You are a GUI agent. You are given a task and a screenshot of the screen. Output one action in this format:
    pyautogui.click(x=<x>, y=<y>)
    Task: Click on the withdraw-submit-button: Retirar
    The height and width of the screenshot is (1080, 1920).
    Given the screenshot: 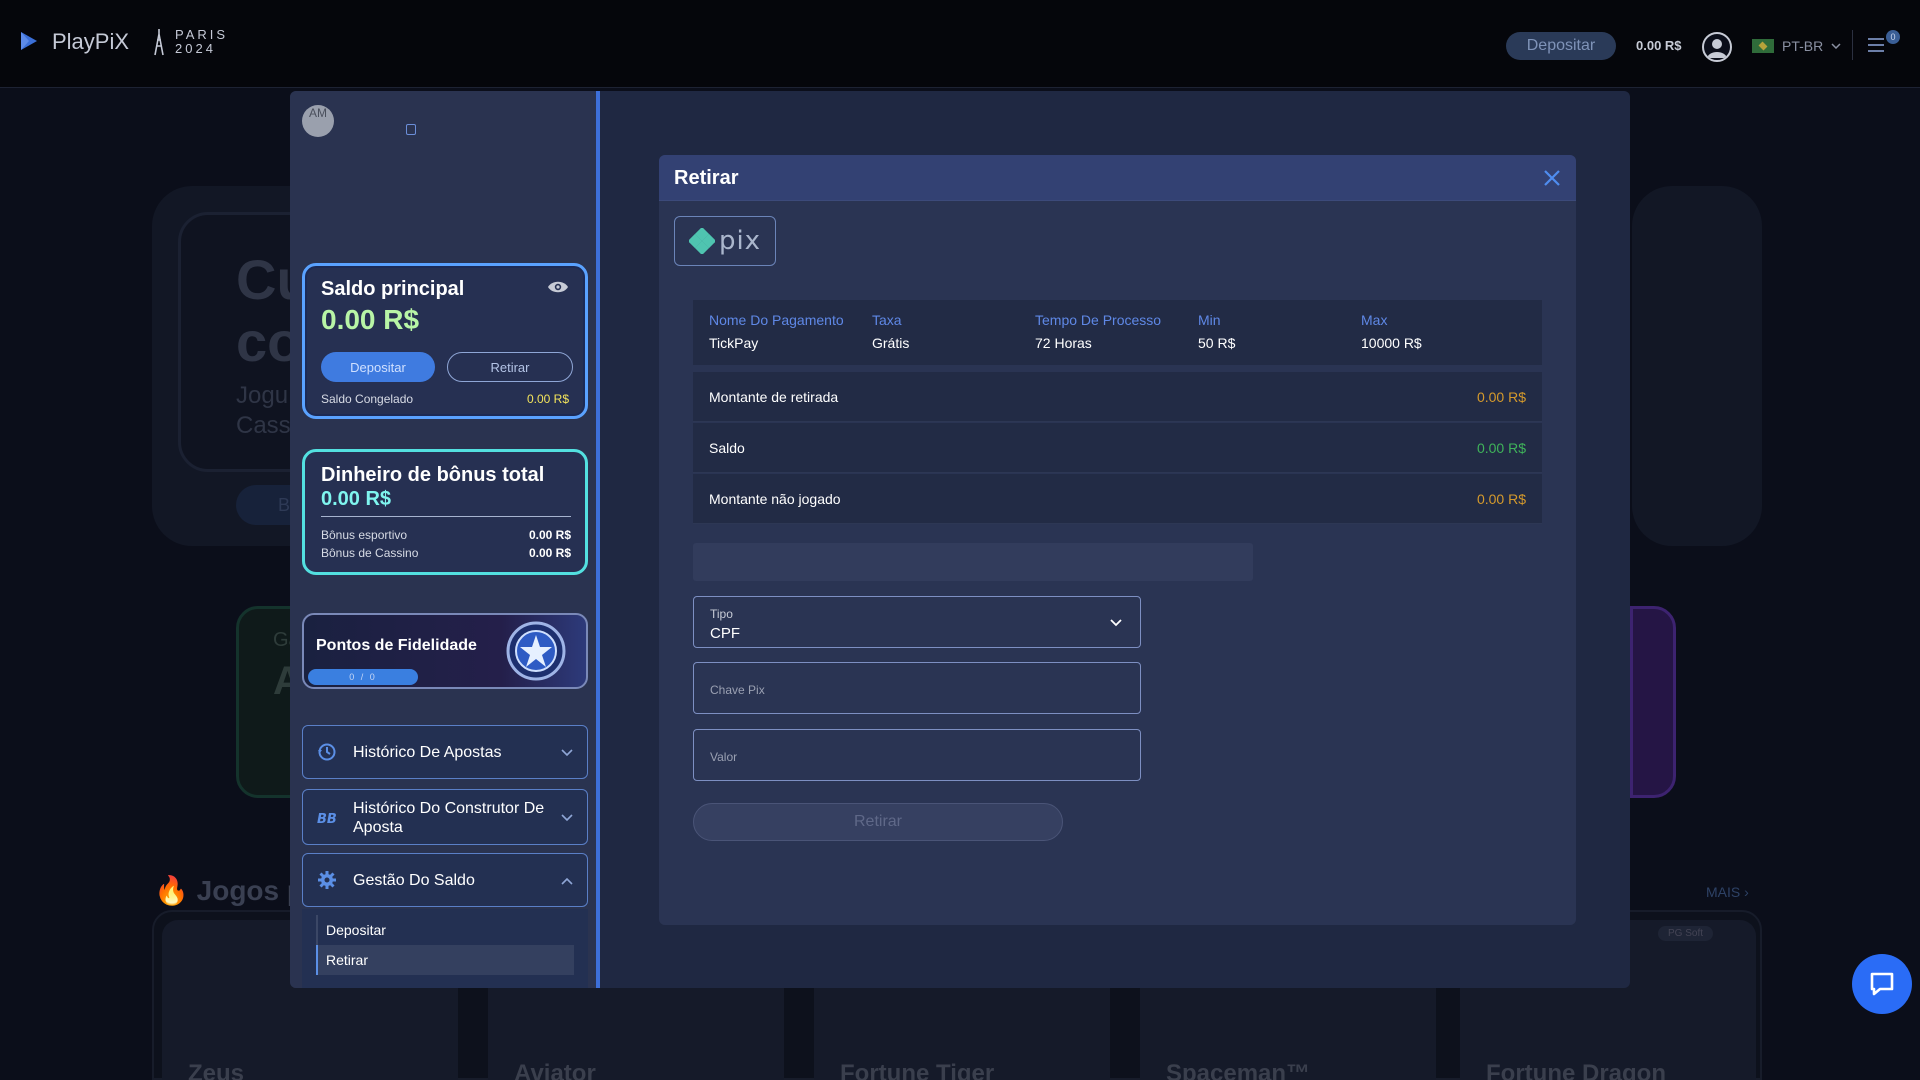 What is the action you would take?
    pyautogui.click(x=878, y=822)
    